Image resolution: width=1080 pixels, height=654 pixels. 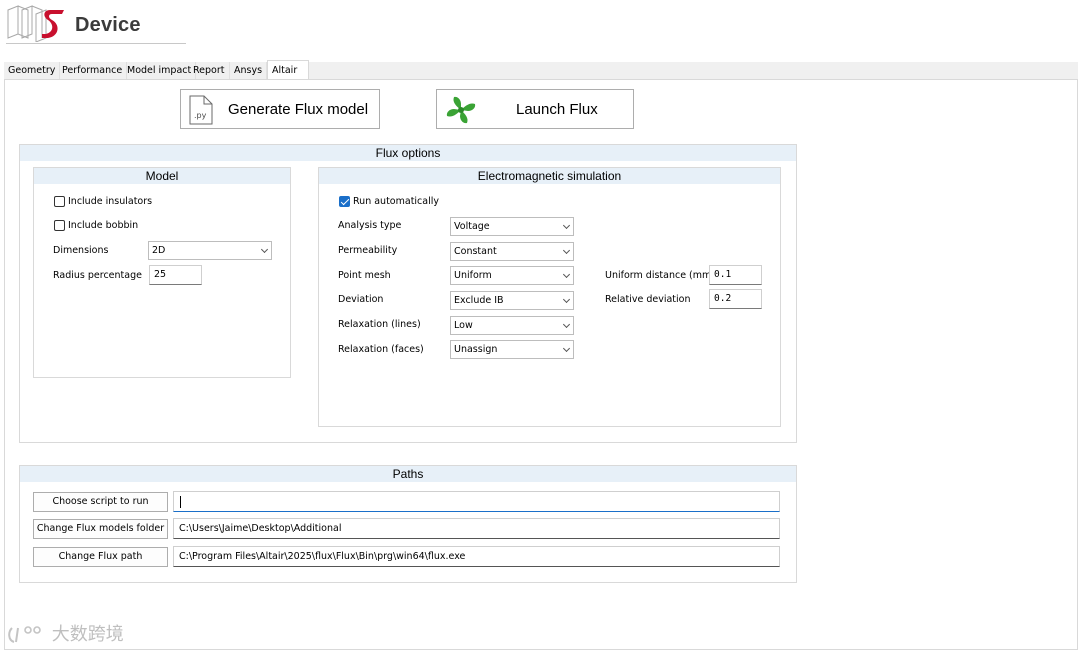 I want to click on point-mesh-select: Uniform, so click(x=512, y=275).